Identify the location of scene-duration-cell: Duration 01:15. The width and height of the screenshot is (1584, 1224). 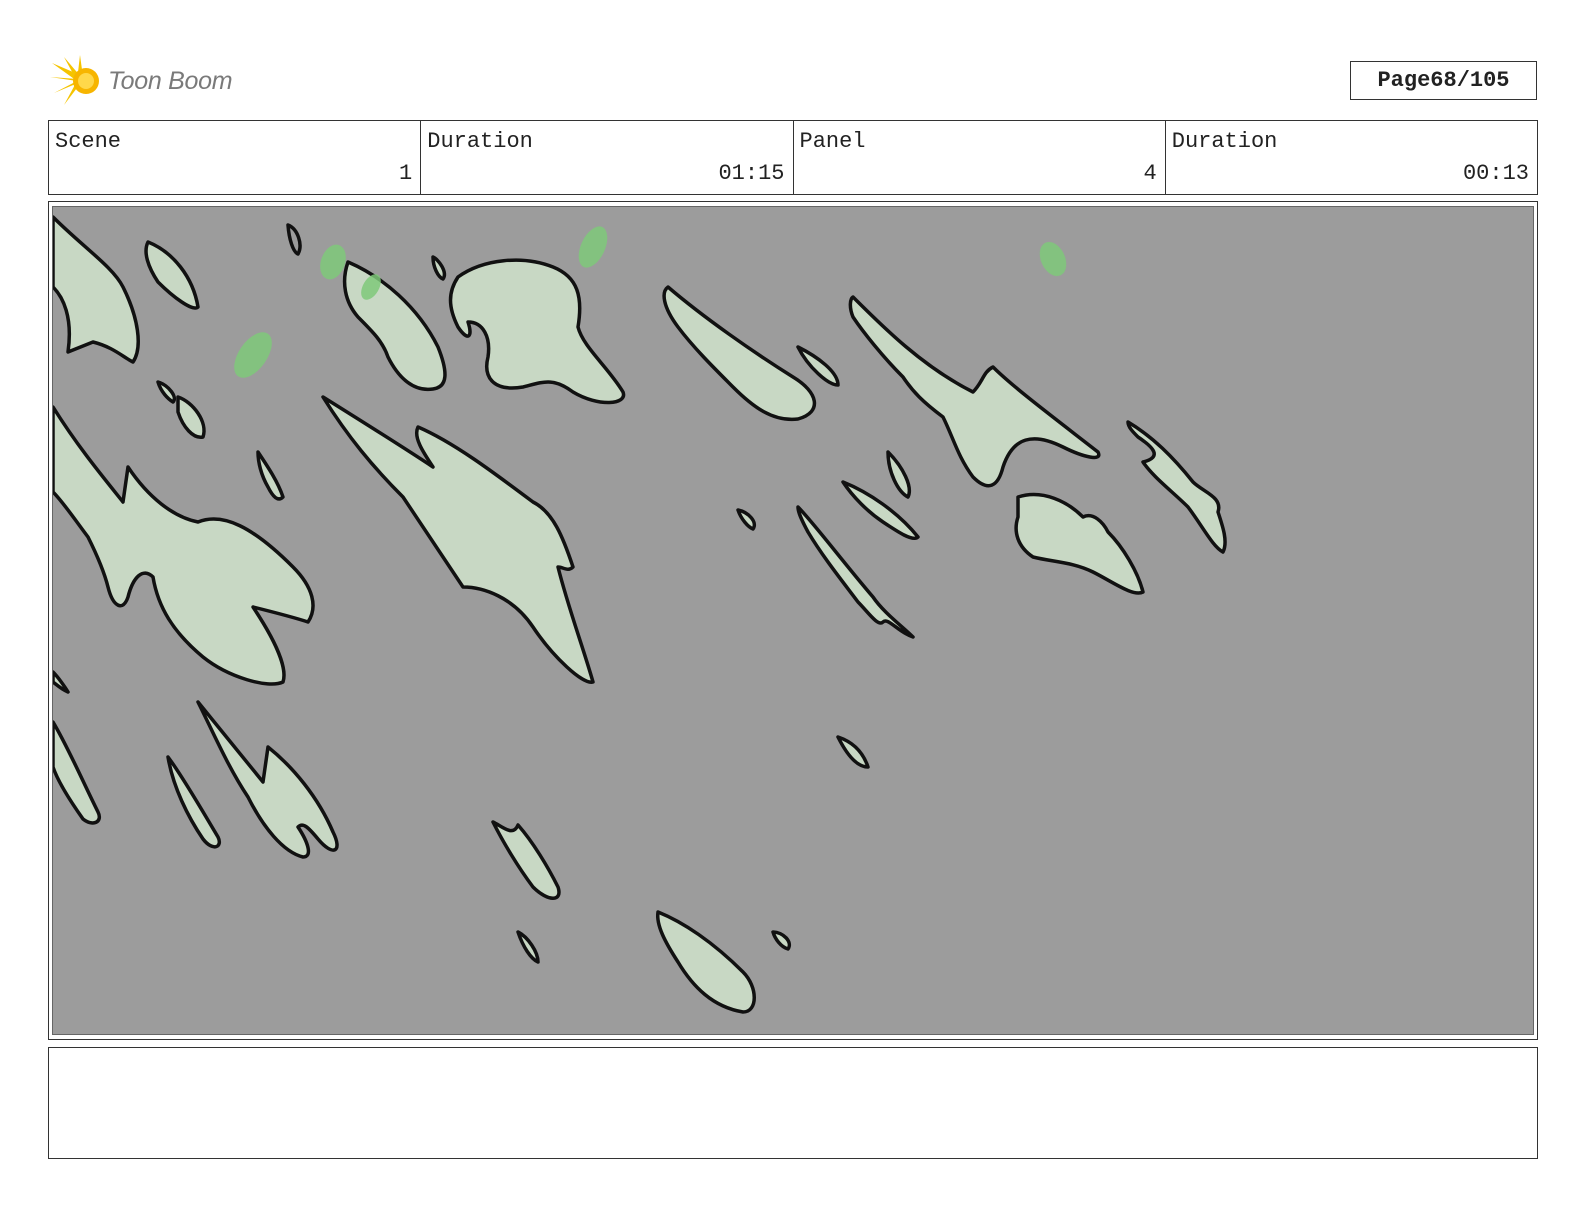
(607, 157).